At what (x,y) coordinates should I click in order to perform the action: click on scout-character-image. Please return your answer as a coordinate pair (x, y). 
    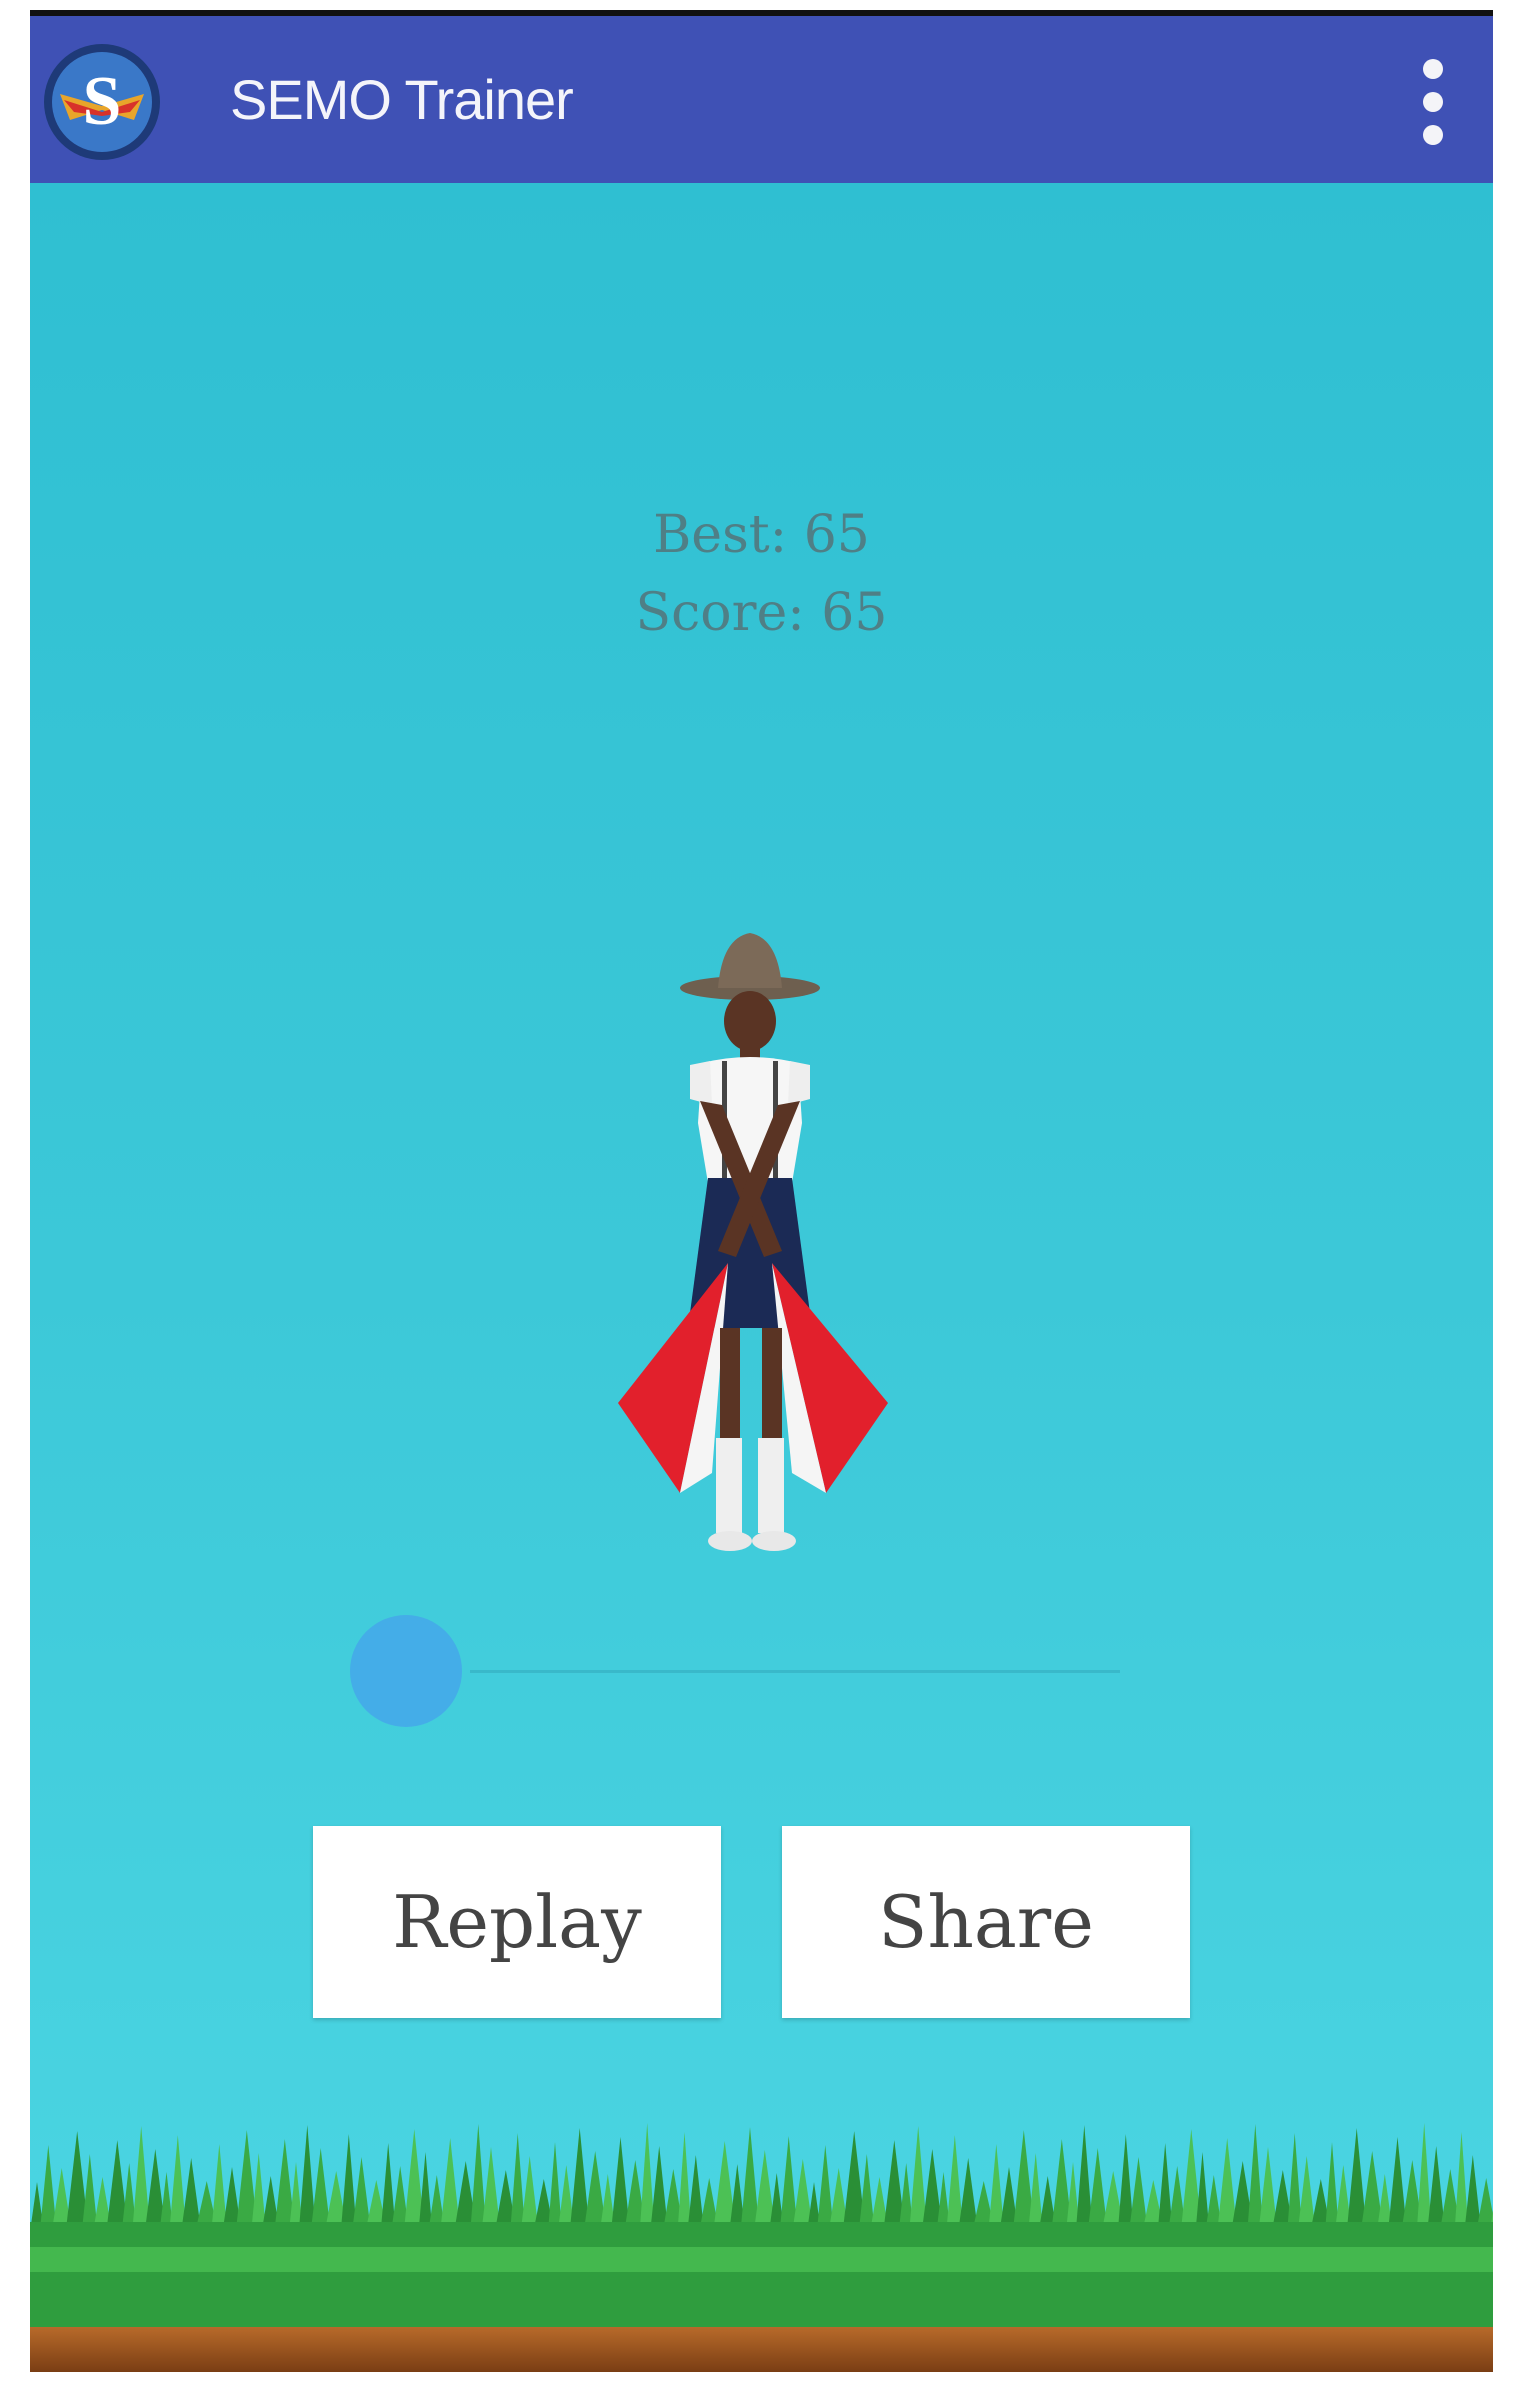
    Looking at the image, I should click on (753, 1242).